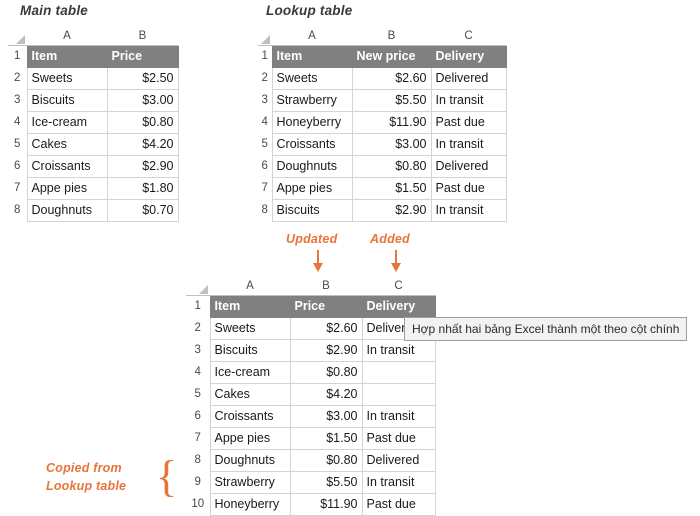 This screenshot has width=700, height=516. What do you see at coordinates (198, 504) in the screenshot?
I see `row-number: 10` at bounding box center [198, 504].